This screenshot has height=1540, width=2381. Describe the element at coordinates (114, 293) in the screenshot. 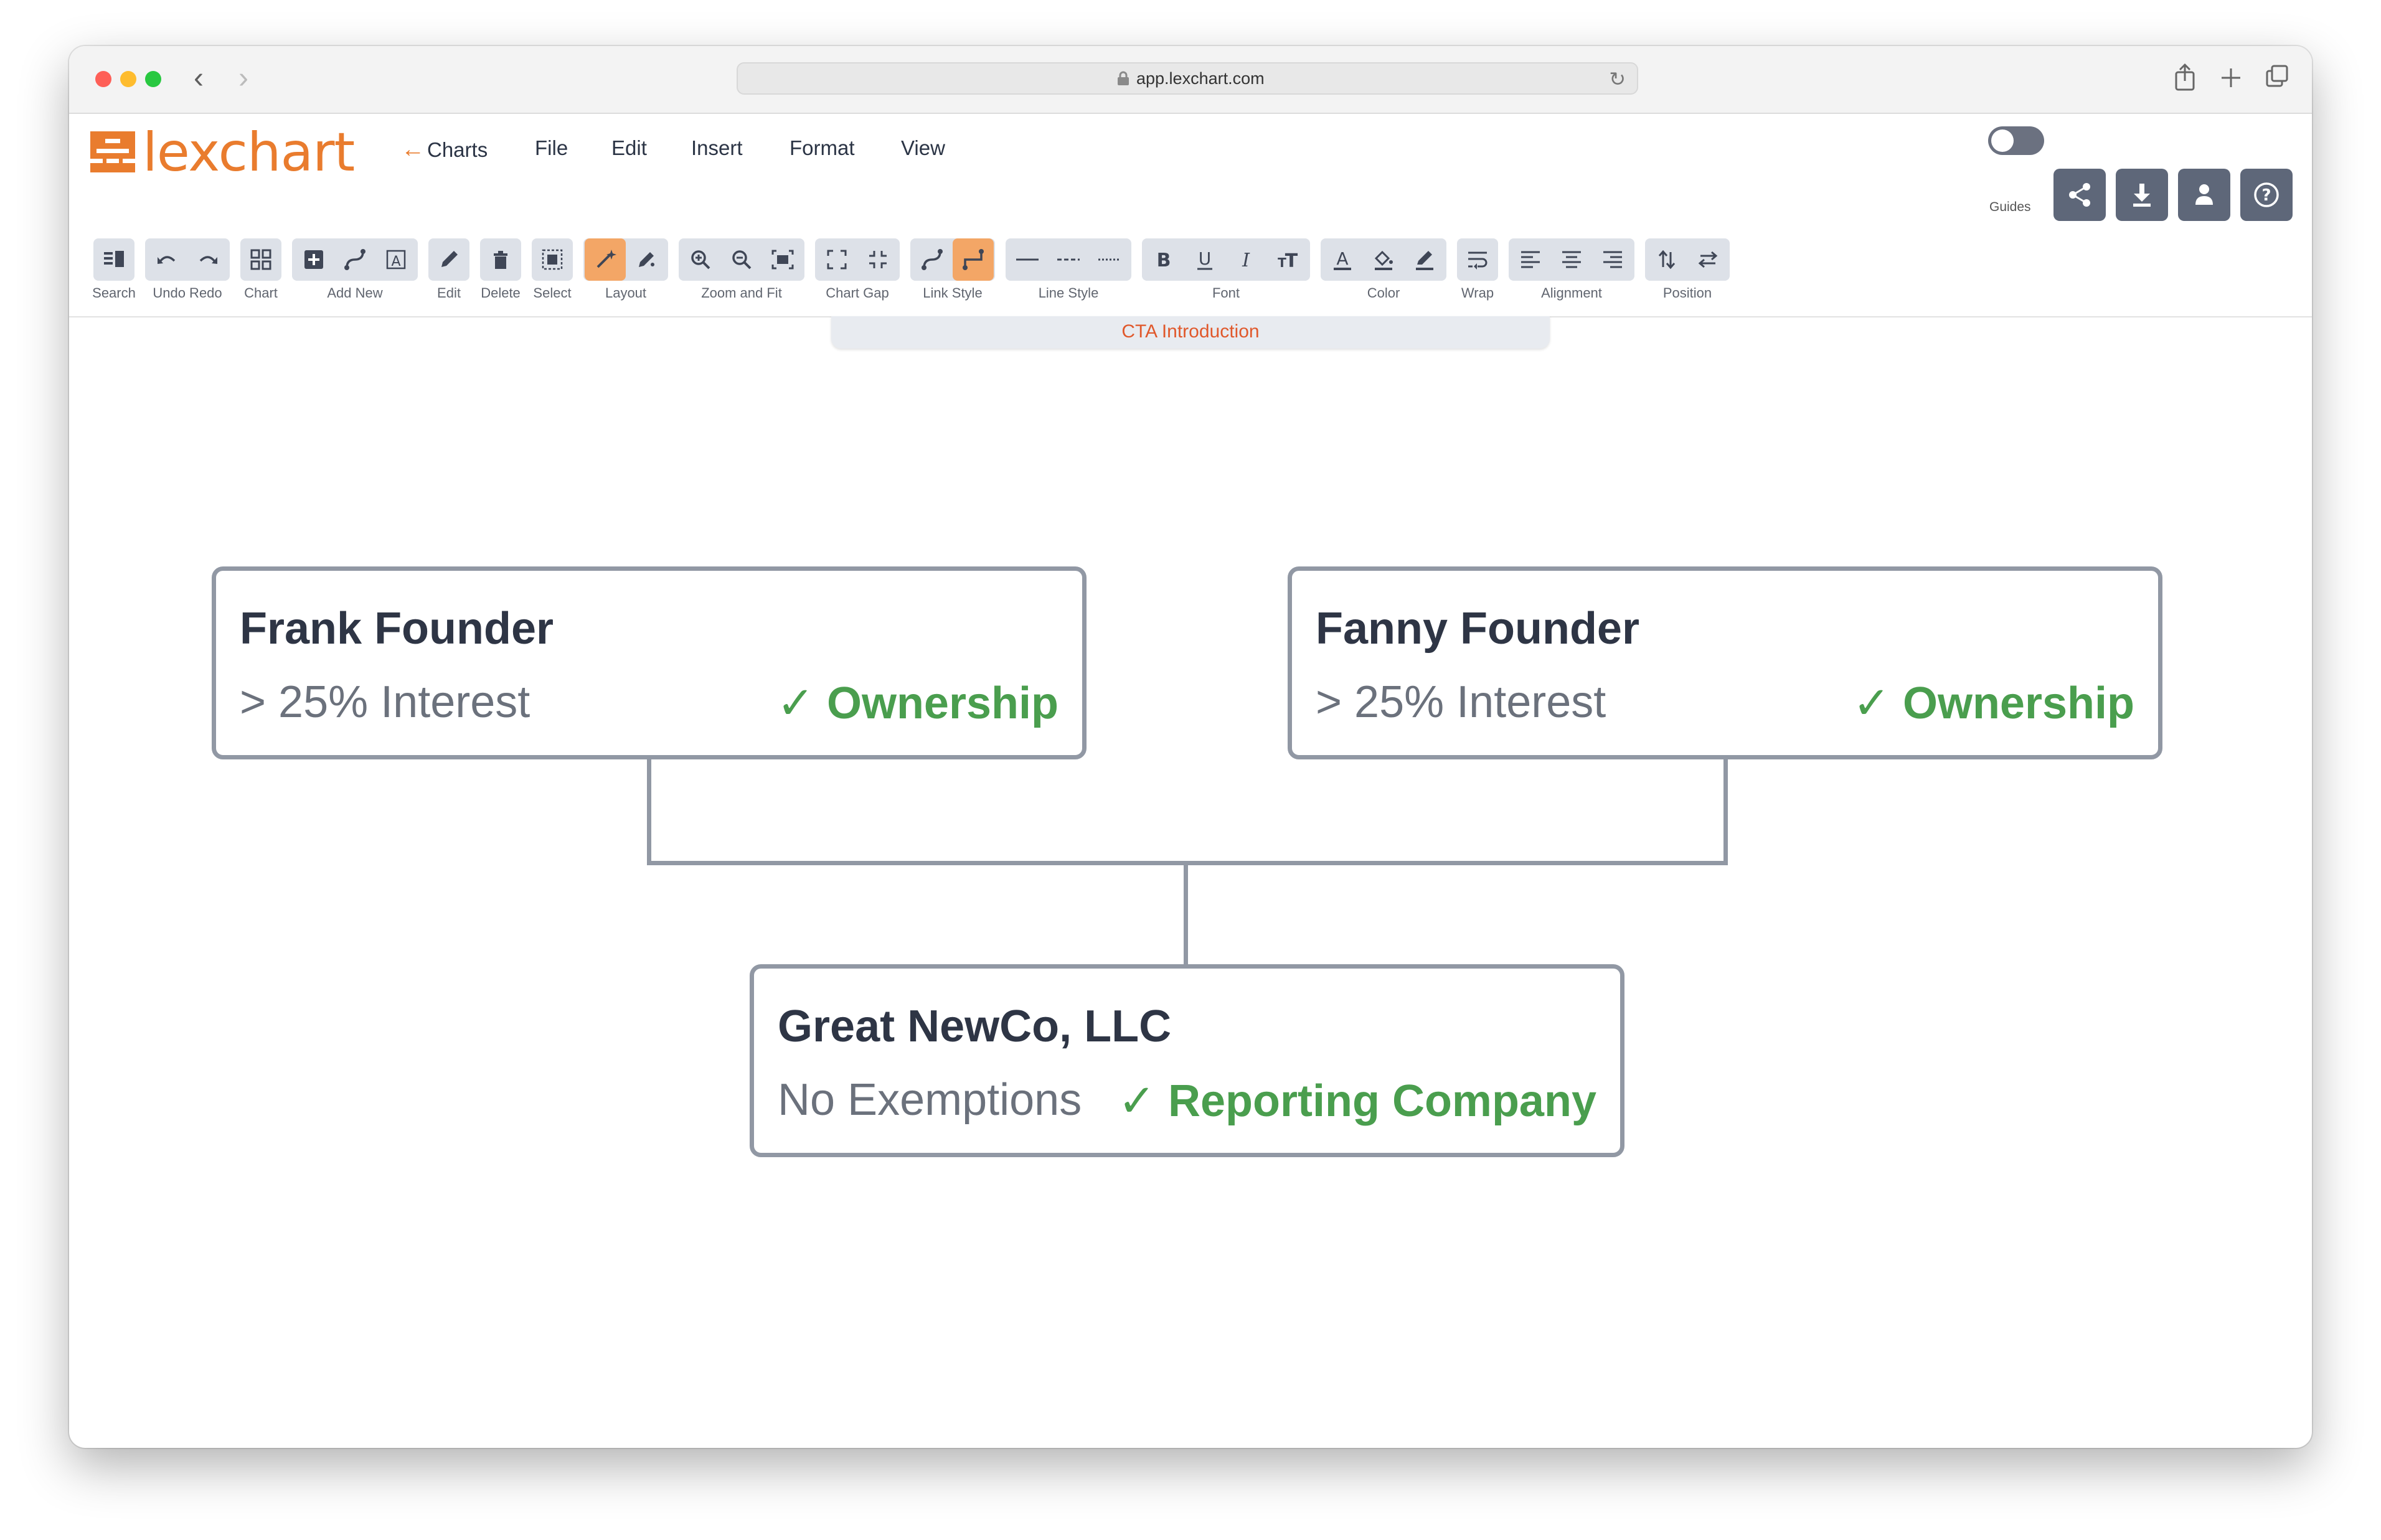

I see `toolbar-label-search: Search` at that location.